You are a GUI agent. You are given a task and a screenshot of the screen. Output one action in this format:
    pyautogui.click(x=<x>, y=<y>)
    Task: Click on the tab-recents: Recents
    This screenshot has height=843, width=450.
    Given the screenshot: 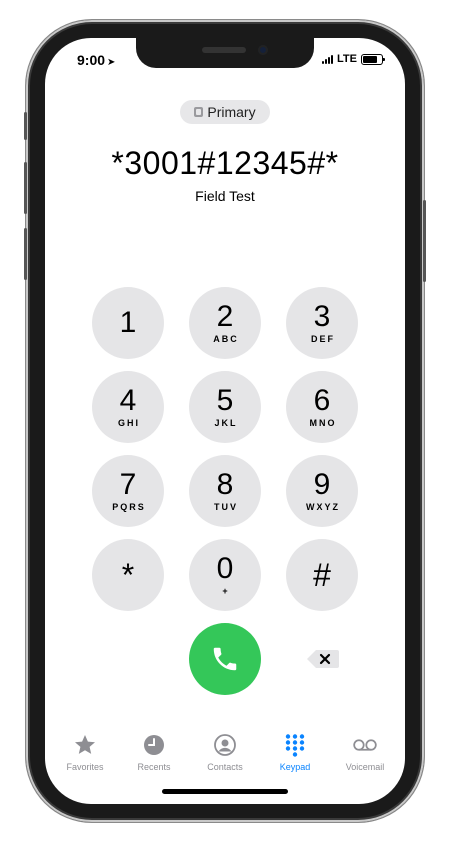 What is the action you would take?
    pyautogui.click(x=154, y=752)
    